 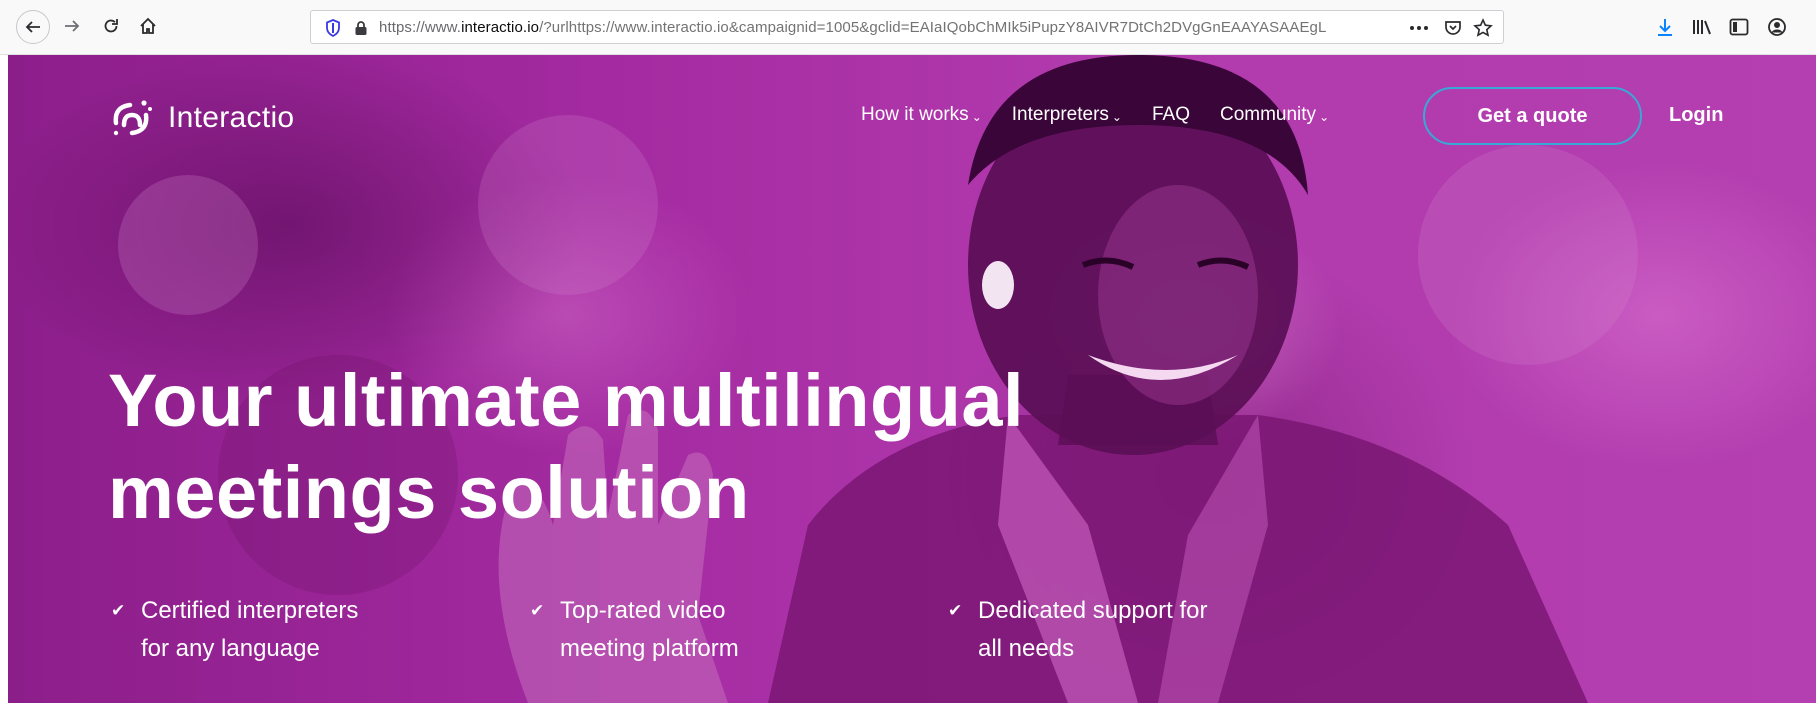 What do you see at coordinates (1093, 610) in the screenshot?
I see `feature-line-1: Dedicated support for` at bounding box center [1093, 610].